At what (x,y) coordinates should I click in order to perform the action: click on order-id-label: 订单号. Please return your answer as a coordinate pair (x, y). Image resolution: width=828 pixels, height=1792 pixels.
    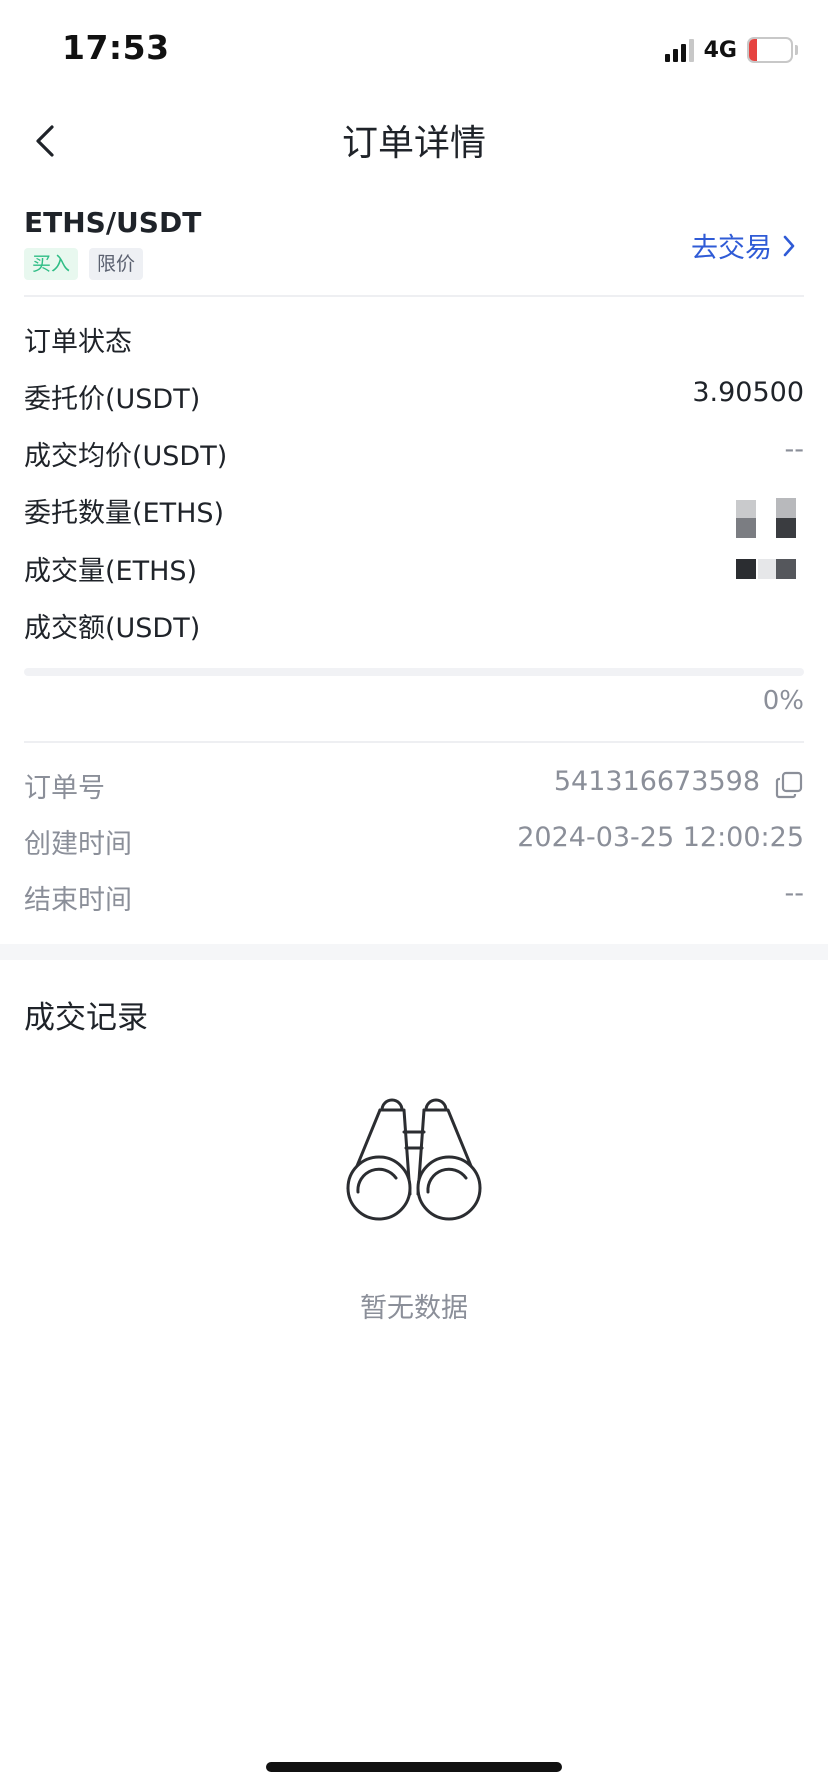
    Looking at the image, I should click on (64, 788).